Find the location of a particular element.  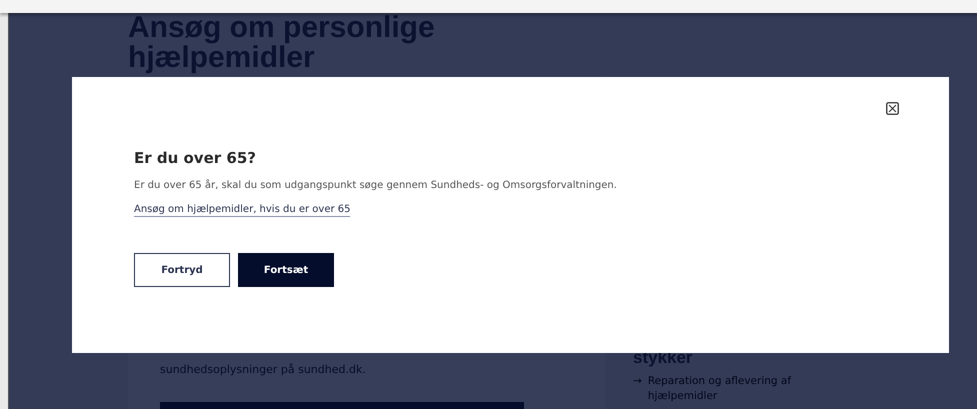

dialog-text: Er du over 65 år, skal du som udgangspunkt søge gennem Sundheds- og Omsorgsforvaltningen. is located at coordinates (375, 185).